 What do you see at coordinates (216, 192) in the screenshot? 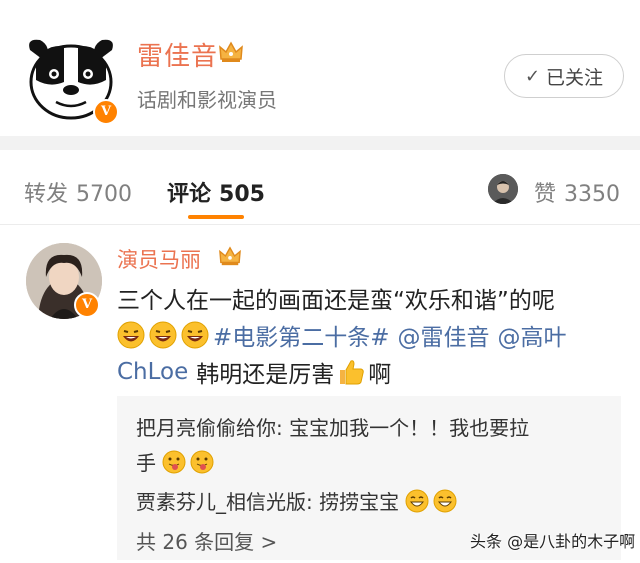
I see `tab-comments: 评论 505` at bounding box center [216, 192].